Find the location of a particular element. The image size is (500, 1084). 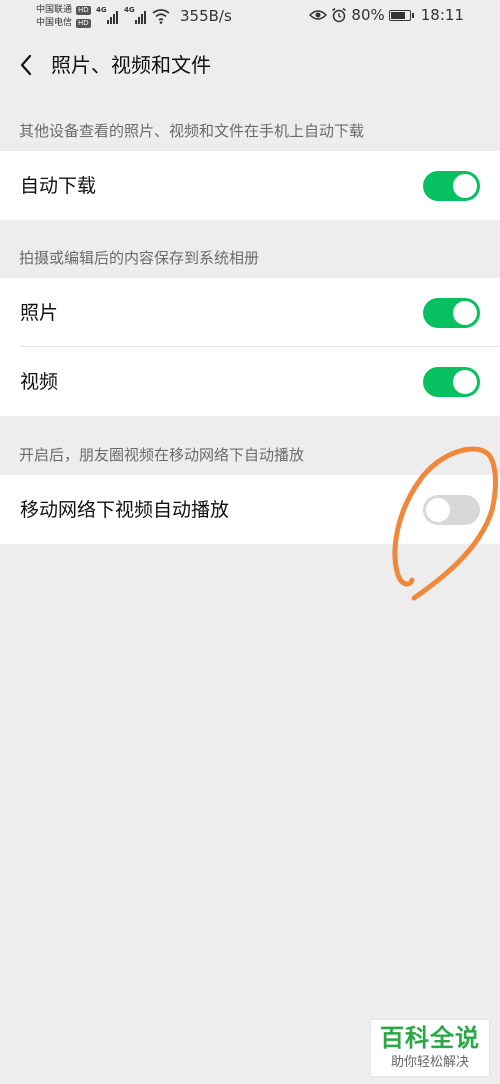

settings-group-moments-autoplay: 移动网络下视频自动播放 is located at coordinates (250, 509).